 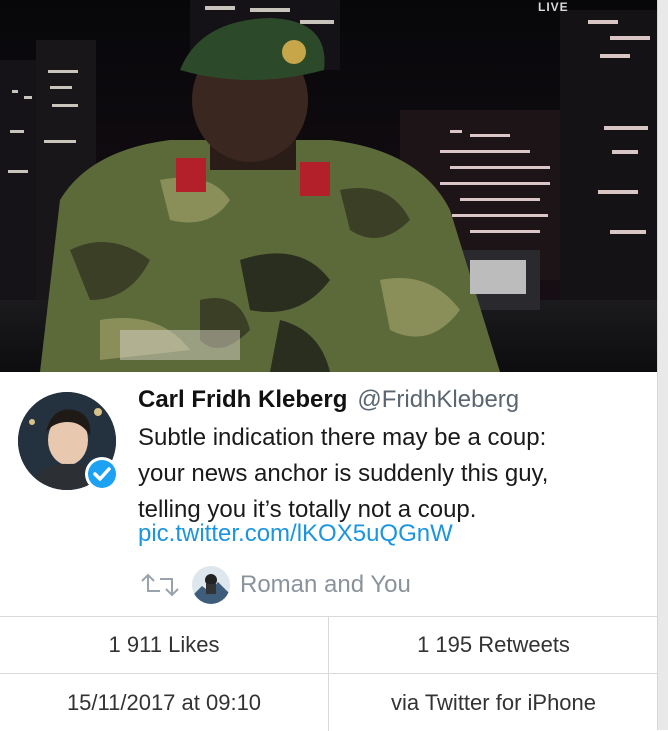 I want to click on retweeter-avatar-image, so click(x=211, y=585).